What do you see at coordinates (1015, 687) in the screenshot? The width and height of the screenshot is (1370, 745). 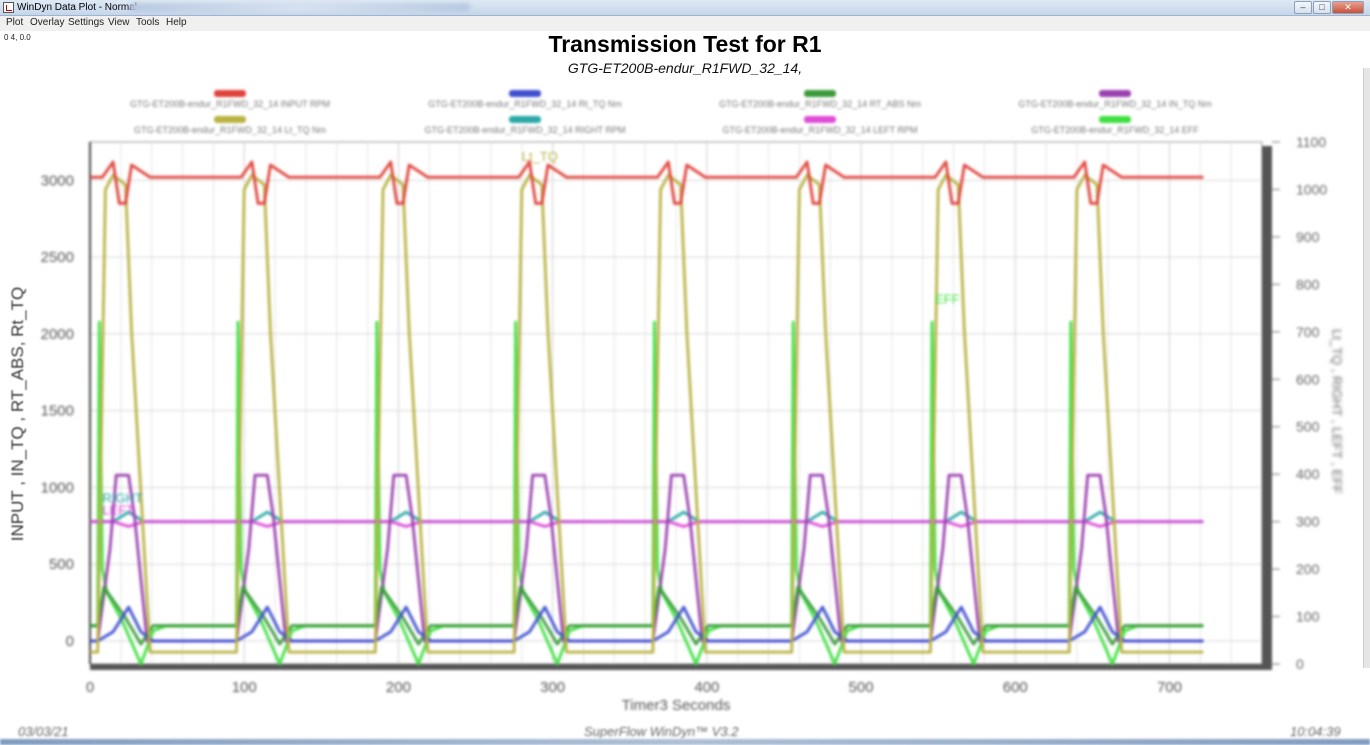 I see `x-tick-label: 600` at bounding box center [1015, 687].